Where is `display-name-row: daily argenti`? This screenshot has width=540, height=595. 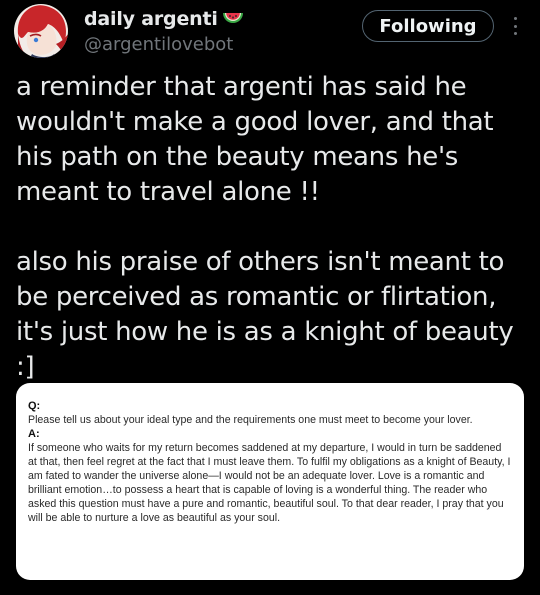
display-name-row: daily argenti is located at coordinates (164, 19).